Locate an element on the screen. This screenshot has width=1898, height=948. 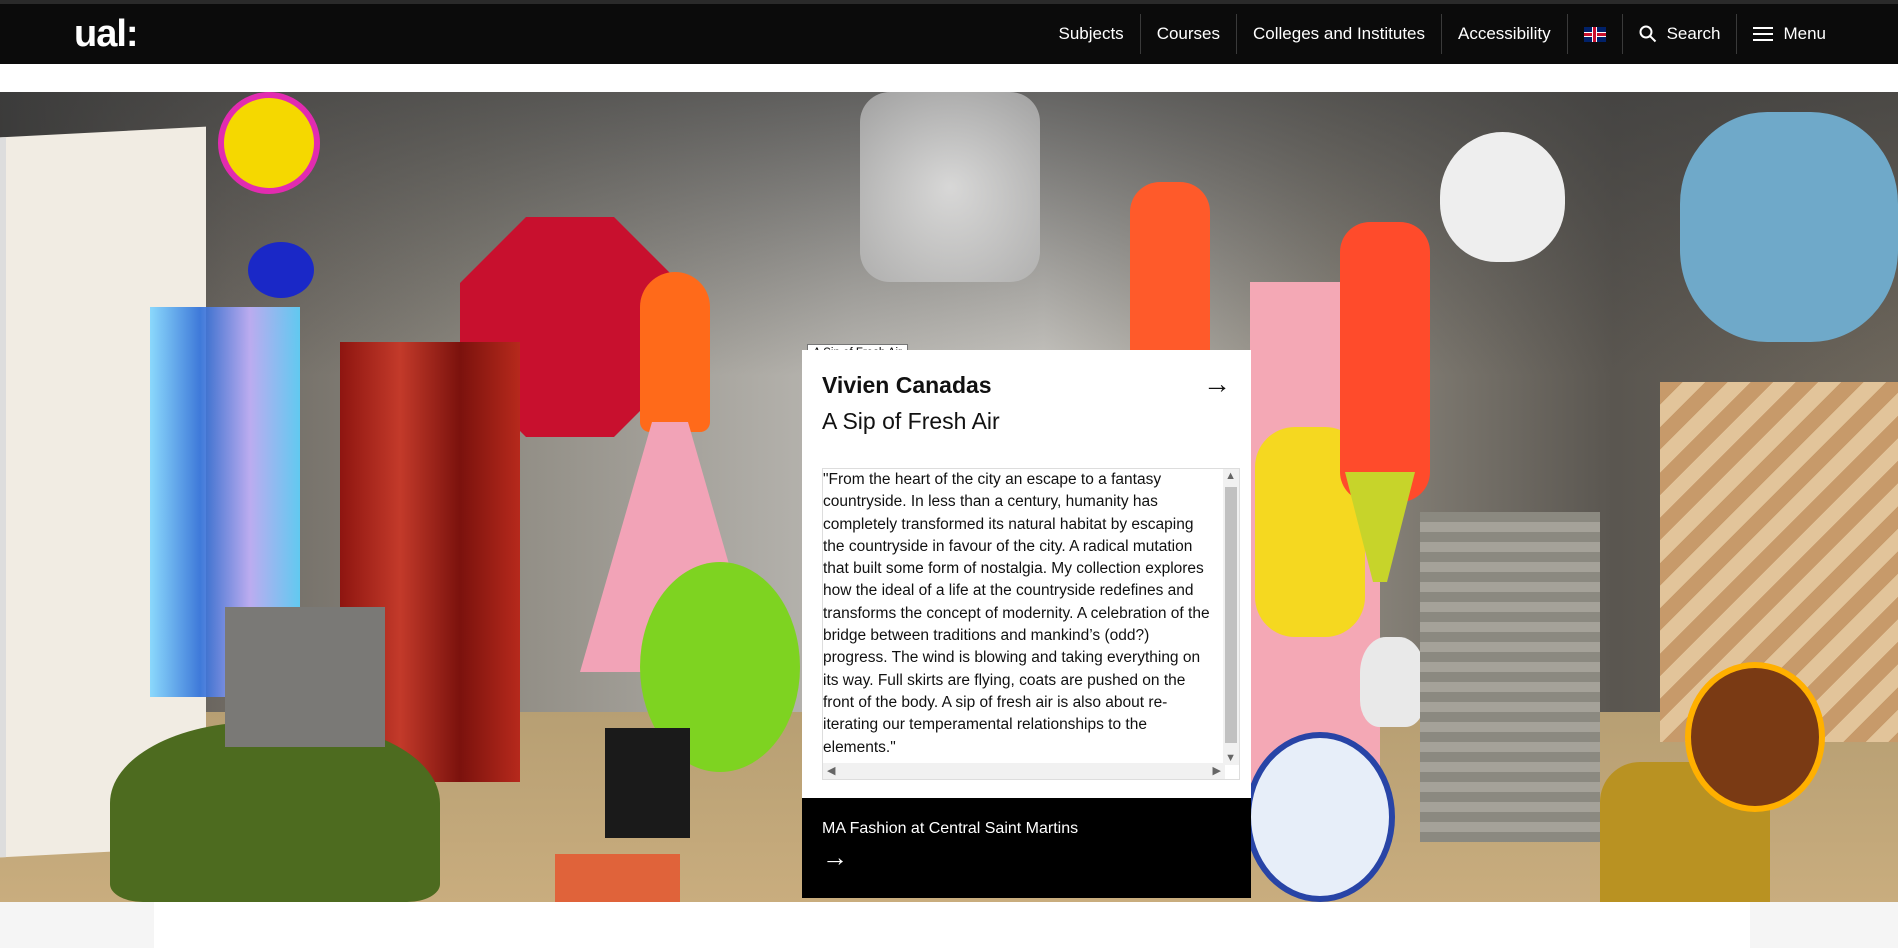
card-project-title: A Sip of Fresh Air is located at coordinates (911, 421).